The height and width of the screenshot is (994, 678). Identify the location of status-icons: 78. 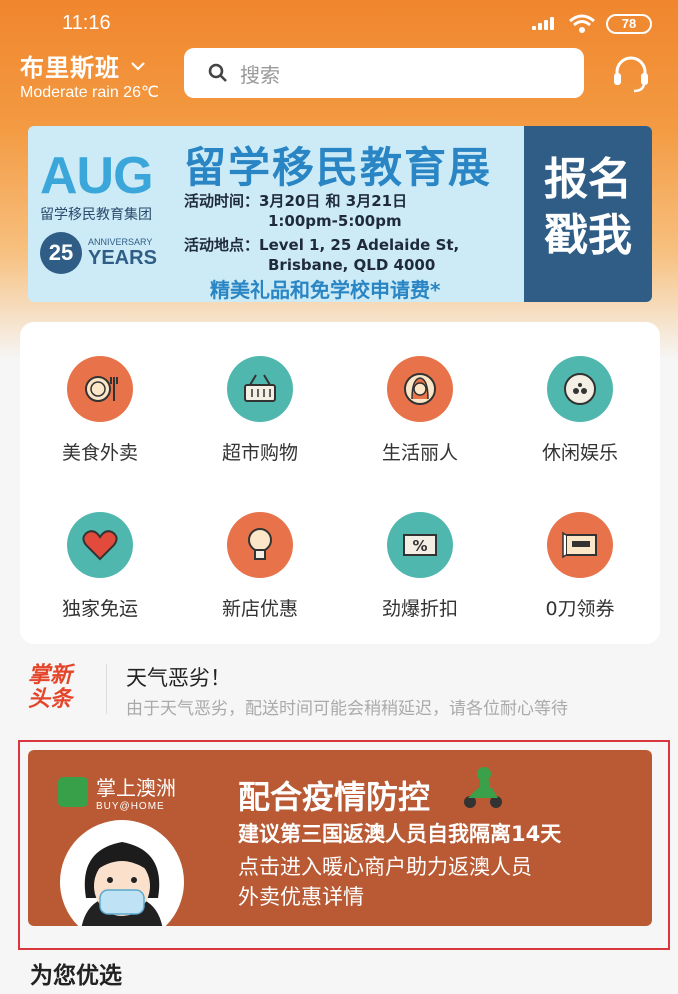
(592, 24).